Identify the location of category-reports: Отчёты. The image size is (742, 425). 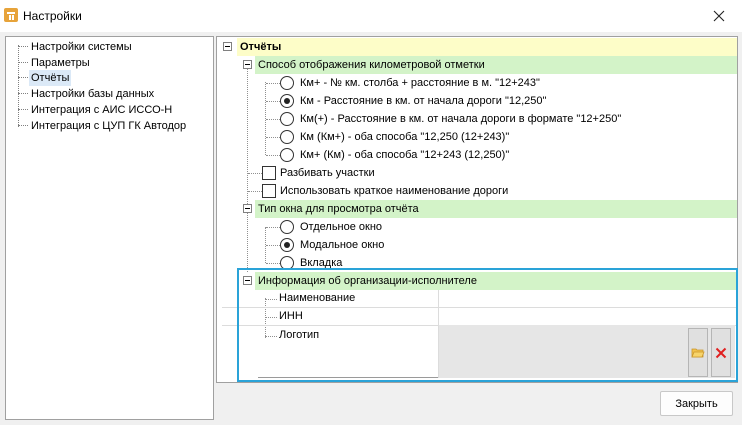
(477, 47).